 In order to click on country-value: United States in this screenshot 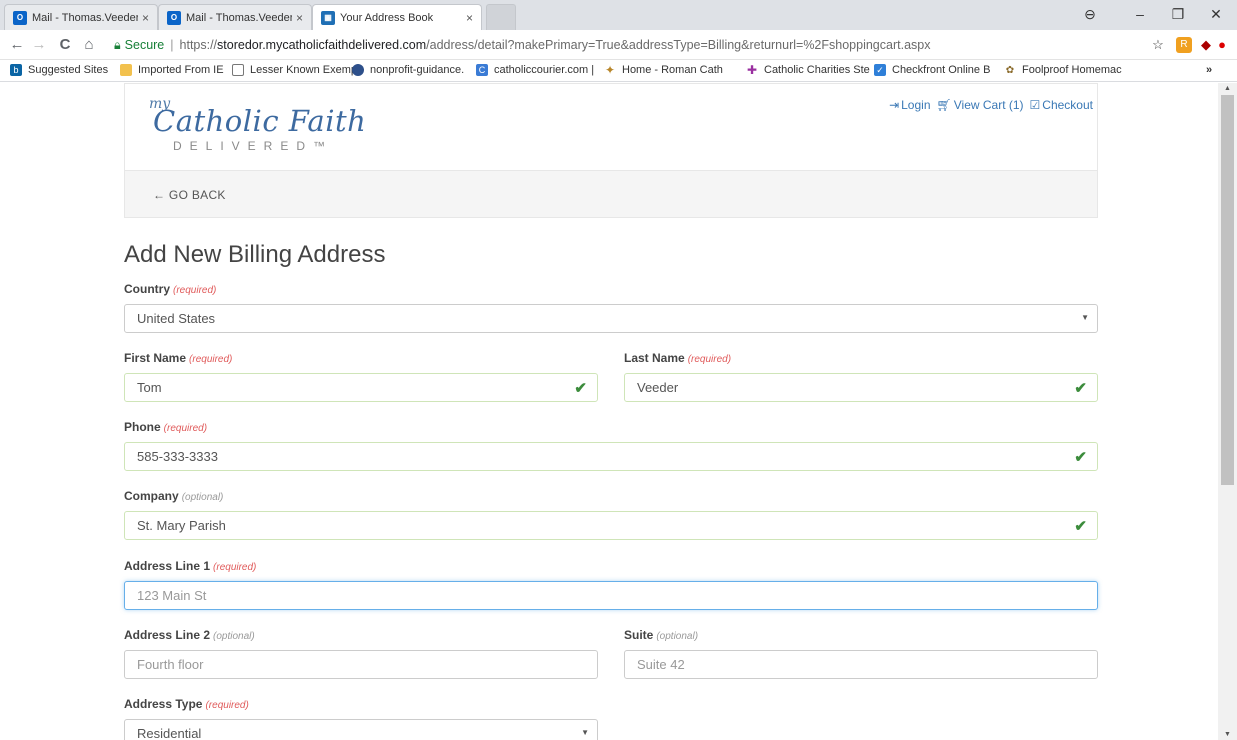, I will do `click(176, 318)`.